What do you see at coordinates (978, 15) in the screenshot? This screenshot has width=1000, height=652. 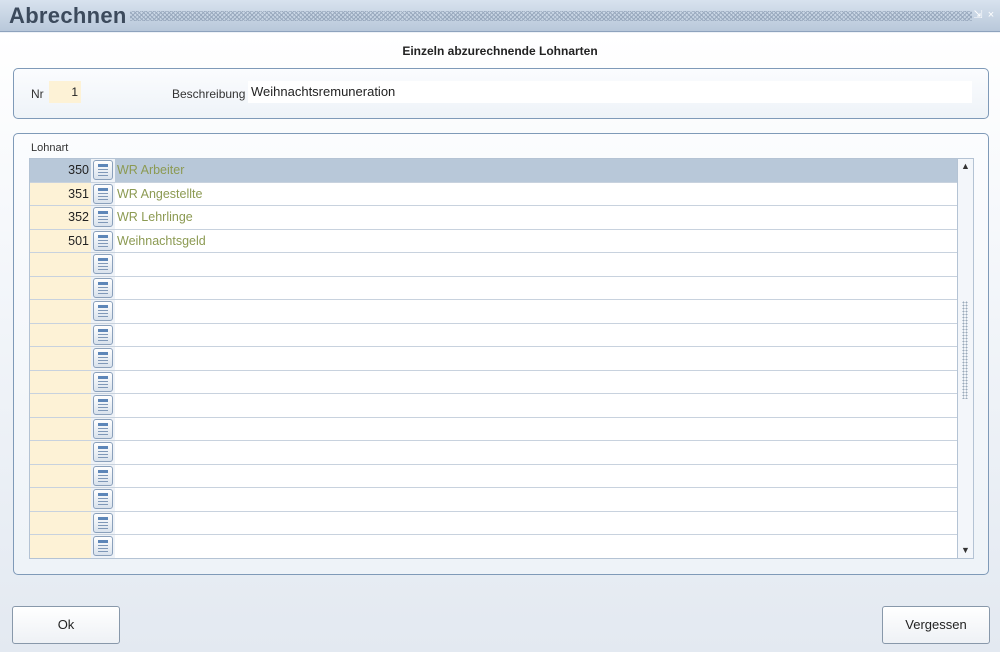 I see `restore-icon: ⇲` at bounding box center [978, 15].